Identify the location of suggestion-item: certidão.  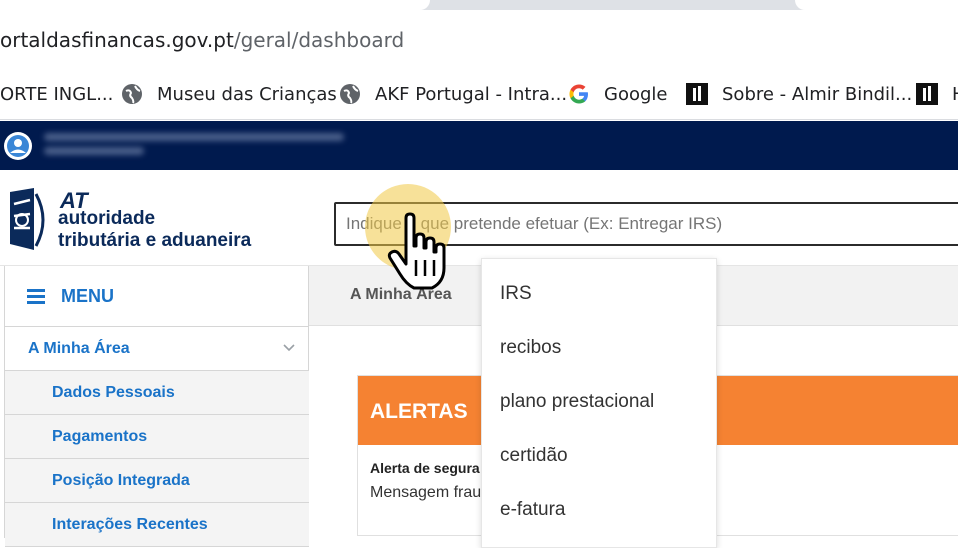
(534, 456).